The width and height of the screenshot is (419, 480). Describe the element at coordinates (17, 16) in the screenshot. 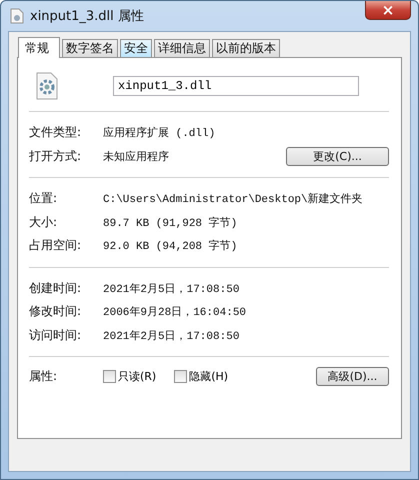

I see `file-icon` at that location.